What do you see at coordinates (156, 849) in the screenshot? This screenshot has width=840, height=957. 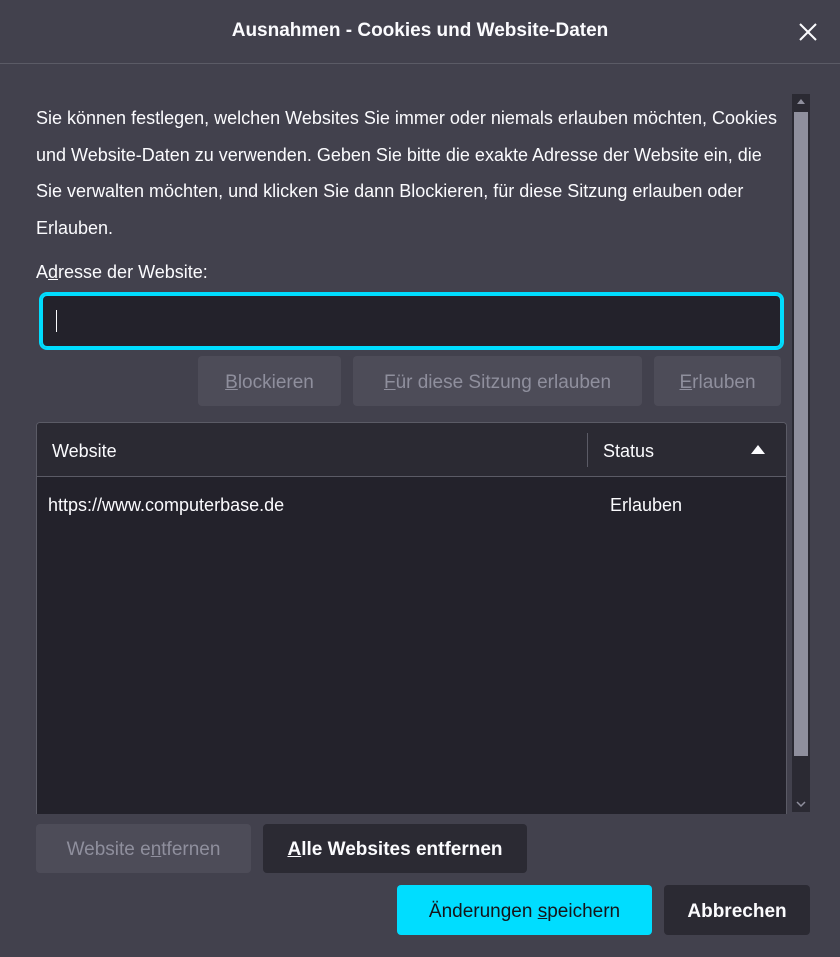 I see `remove-accesskey: n` at bounding box center [156, 849].